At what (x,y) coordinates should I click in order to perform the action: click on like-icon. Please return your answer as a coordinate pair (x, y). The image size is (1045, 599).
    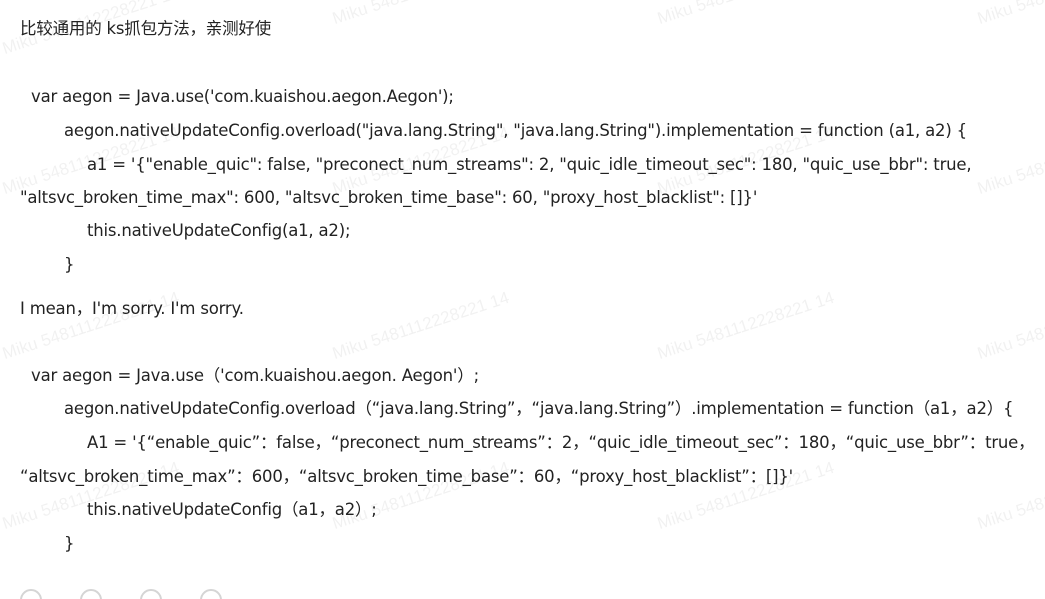
    Looking at the image, I should click on (31, 594).